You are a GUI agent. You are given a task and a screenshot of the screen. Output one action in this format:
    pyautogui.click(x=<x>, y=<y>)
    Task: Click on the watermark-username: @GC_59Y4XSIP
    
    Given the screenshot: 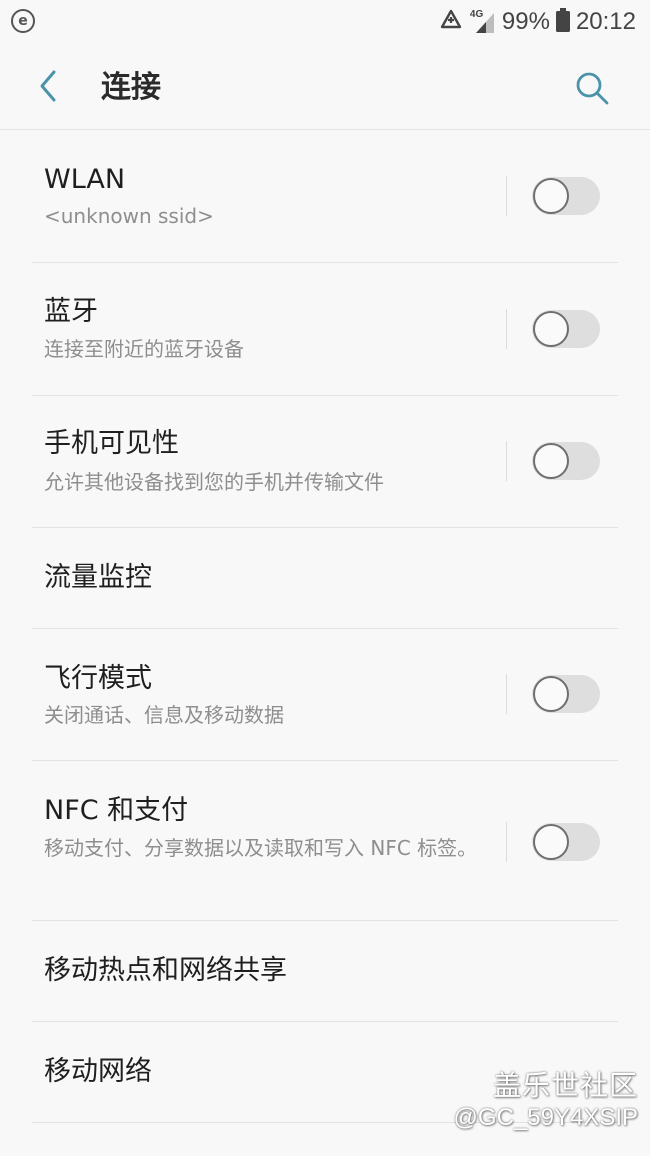 What is the action you would take?
    pyautogui.click(x=545, y=1117)
    